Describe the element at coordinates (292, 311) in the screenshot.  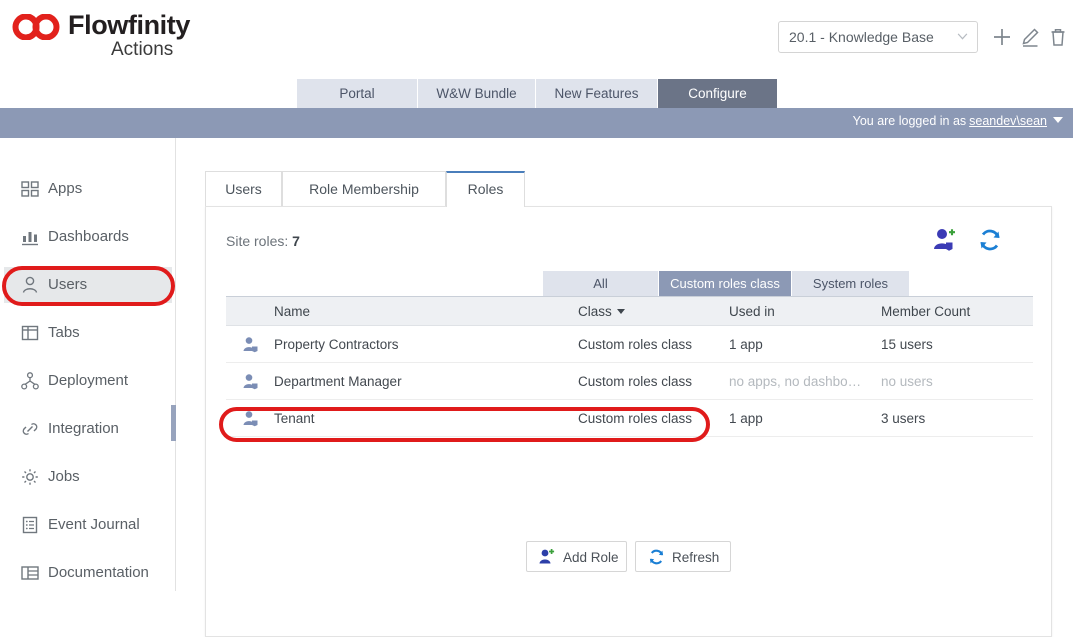
I see `column-header-name: Name` at that location.